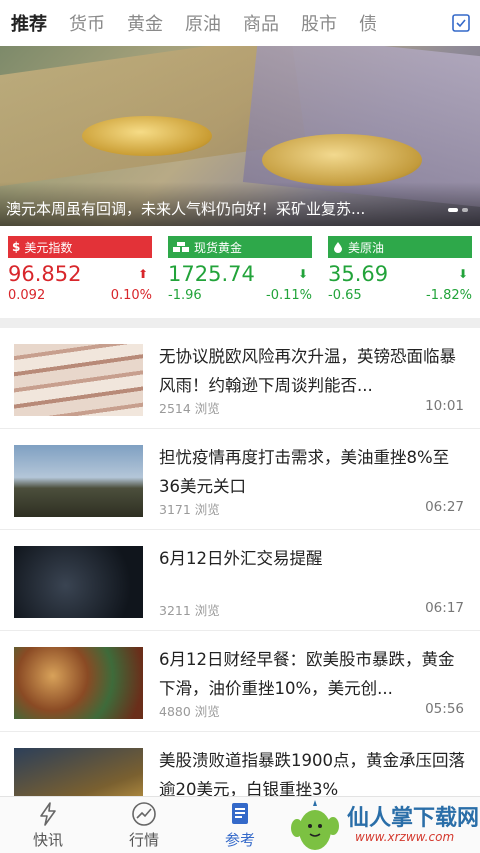  What do you see at coordinates (16, 247) in the screenshot?
I see `dollar-icon: $` at bounding box center [16, 247].